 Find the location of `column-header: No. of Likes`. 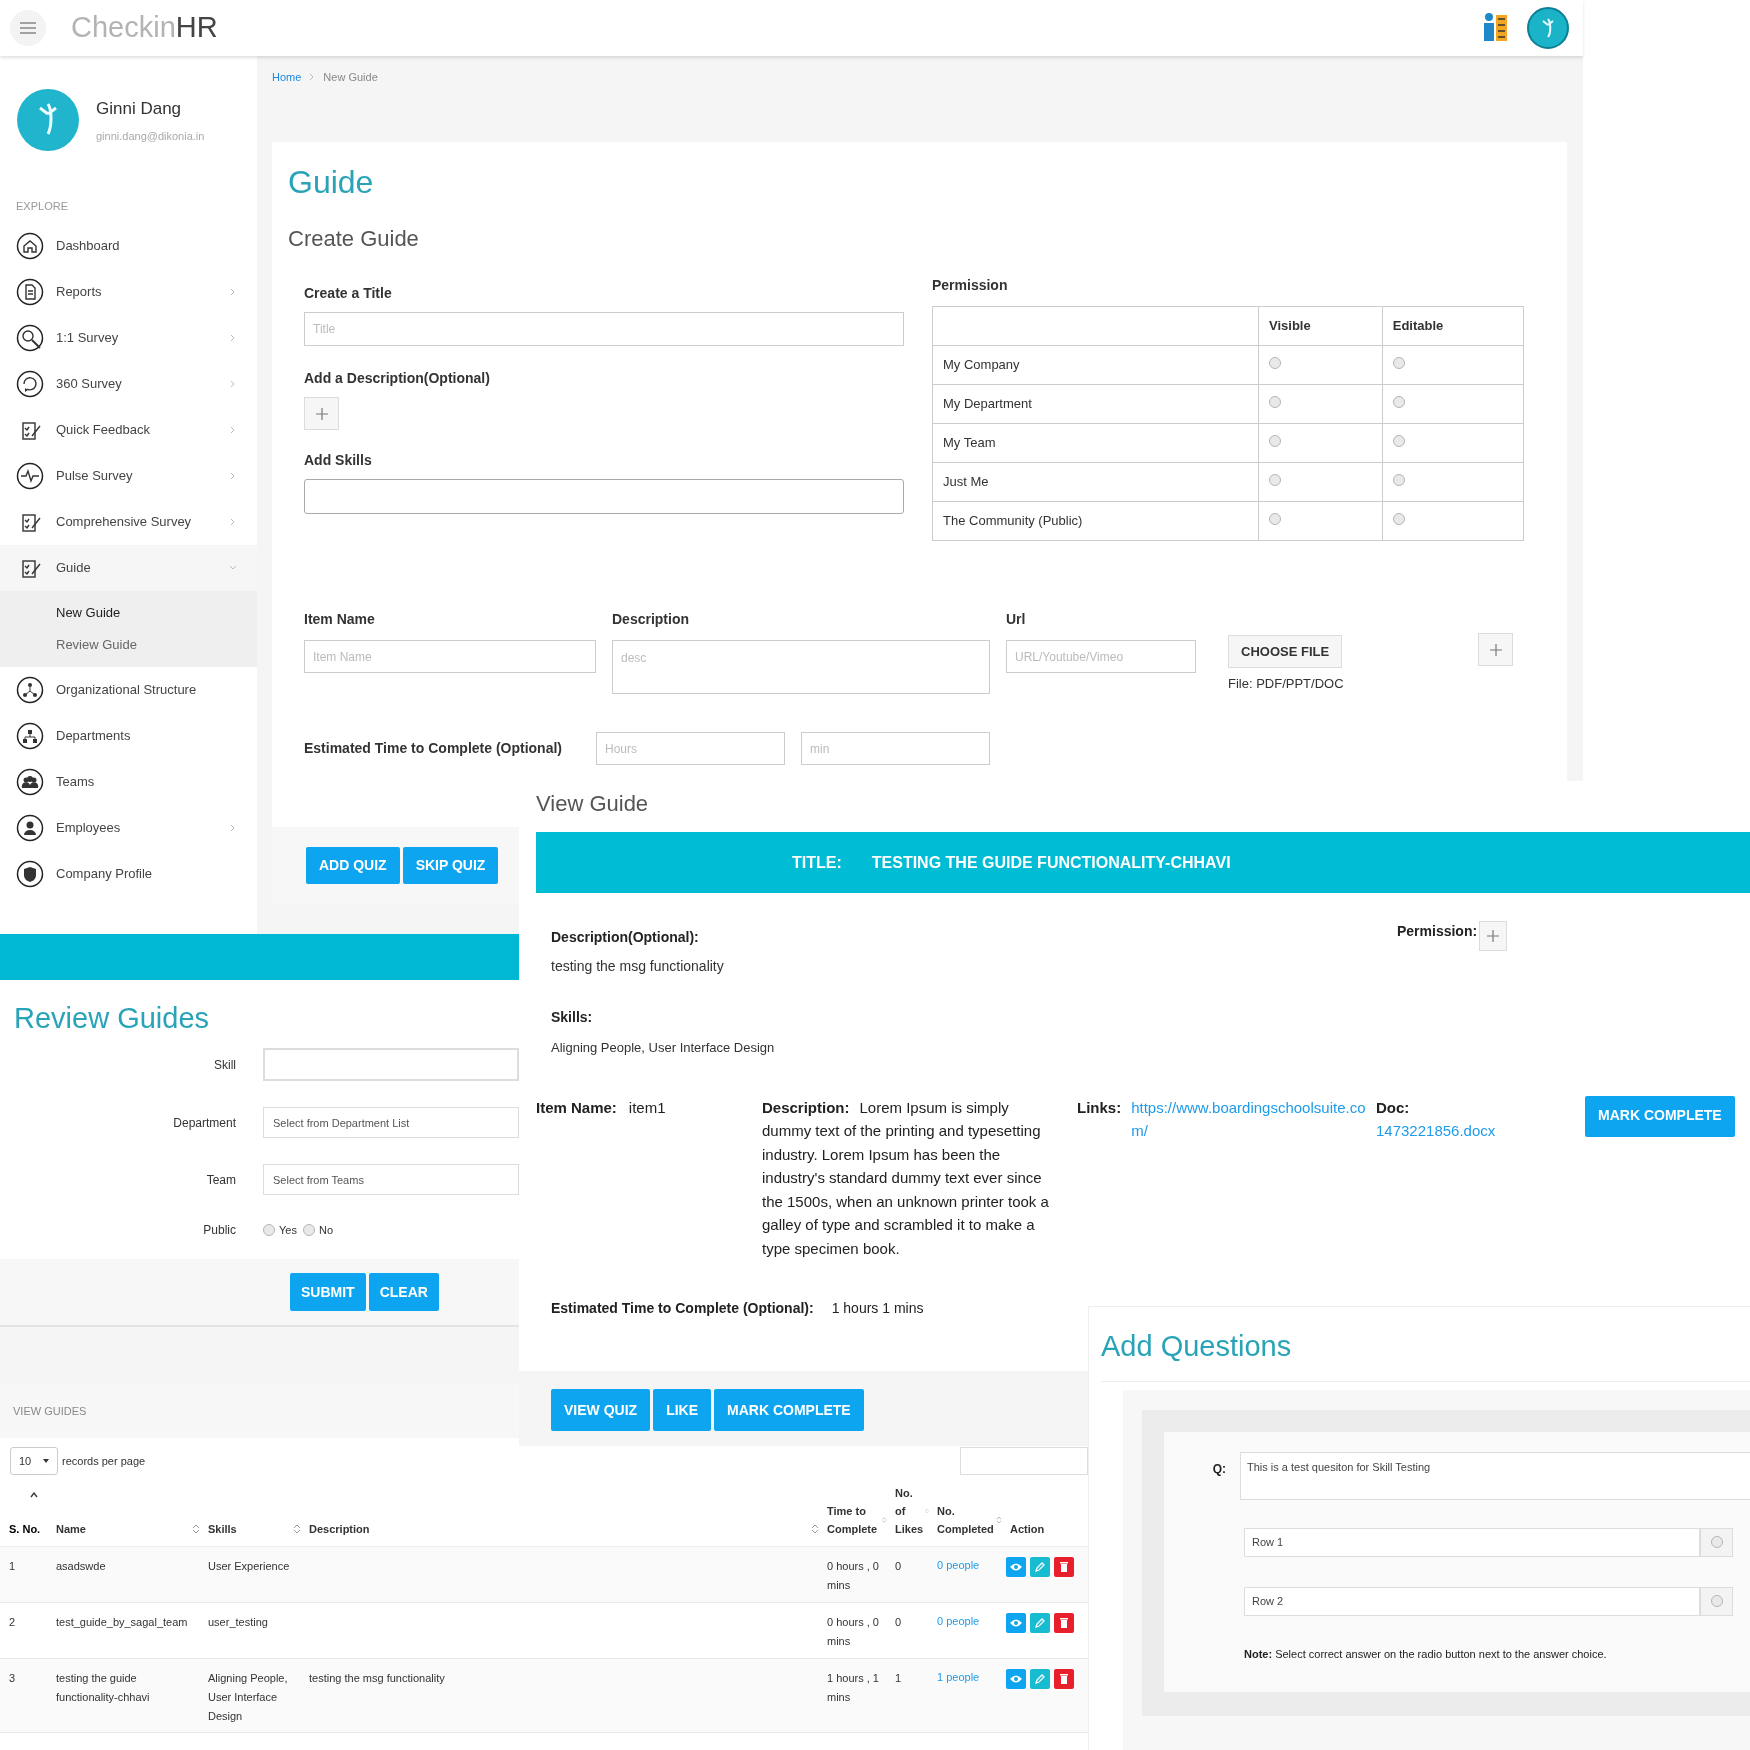

column-header: No. of Likes is located at coordinates (909, 1511).